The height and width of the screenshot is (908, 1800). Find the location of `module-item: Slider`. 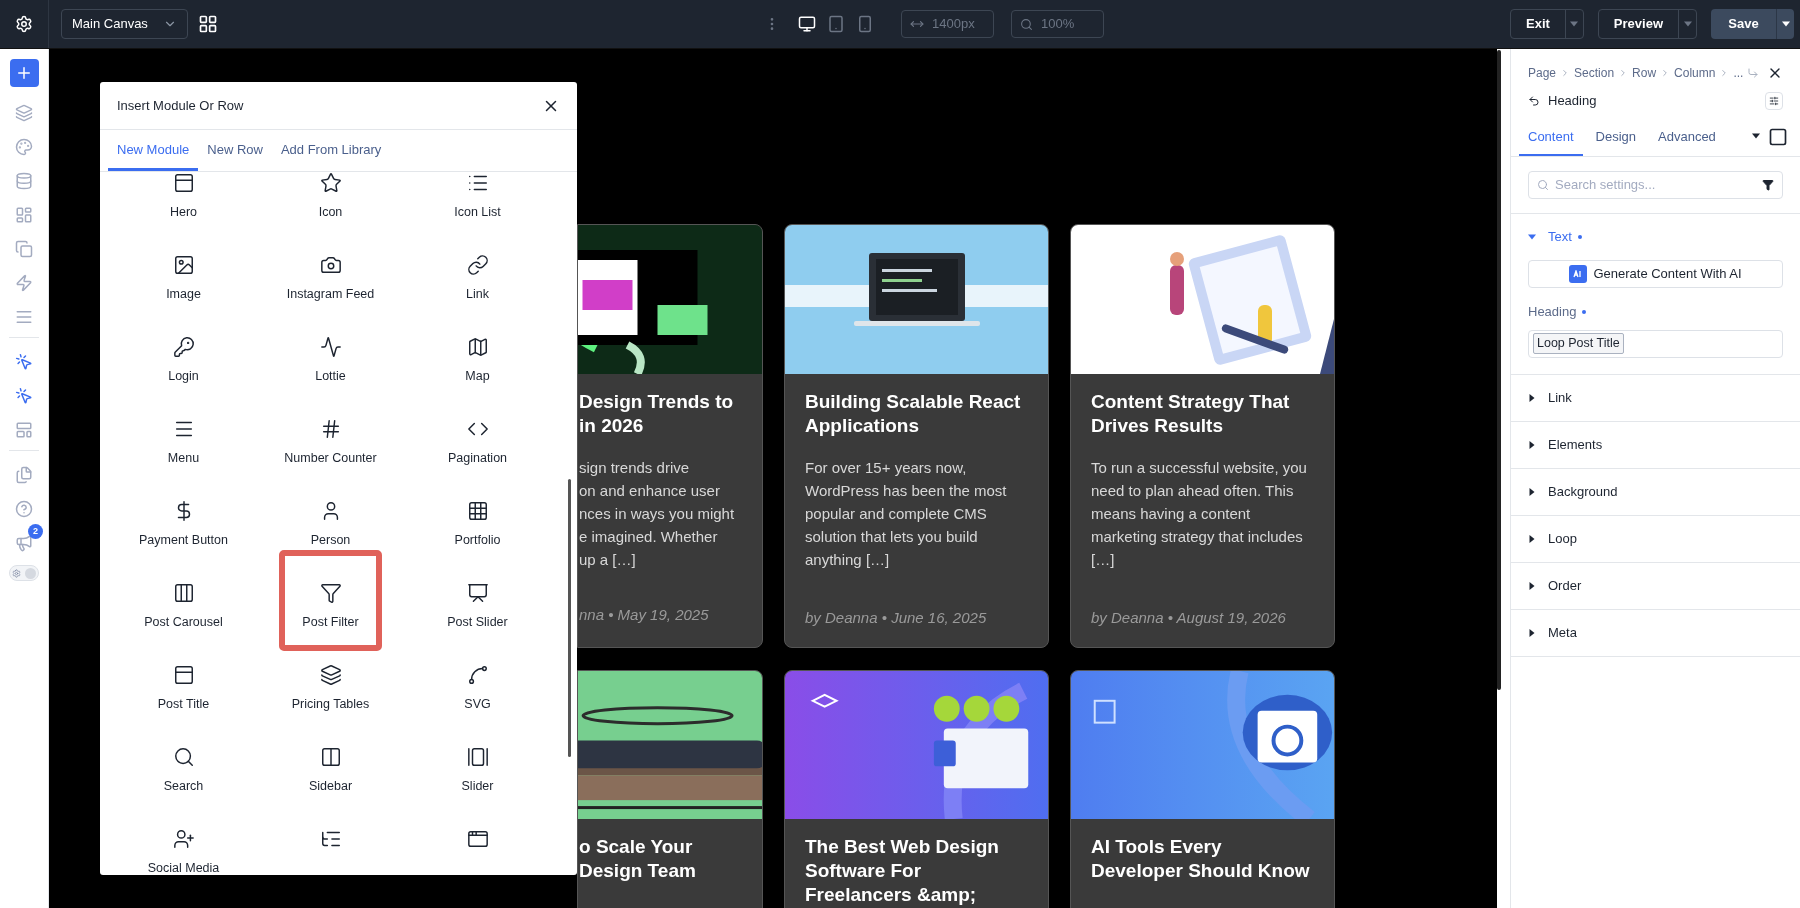

module-item: Slider is located at coordinates (477, 771).